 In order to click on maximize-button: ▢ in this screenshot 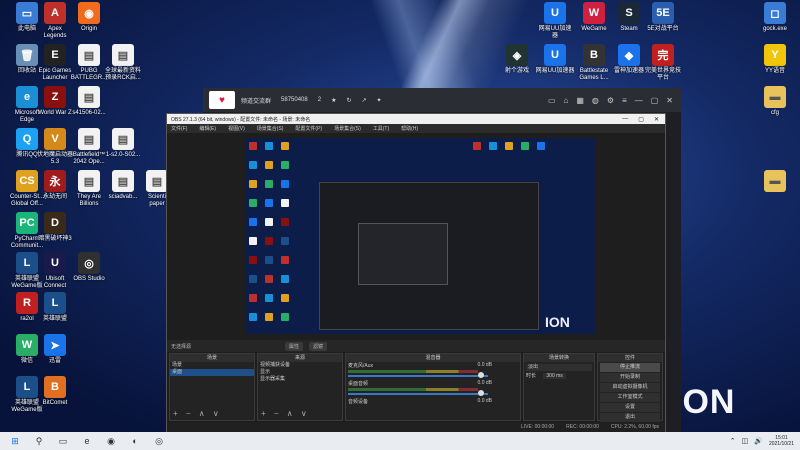, I will do `click(641, 119)`.